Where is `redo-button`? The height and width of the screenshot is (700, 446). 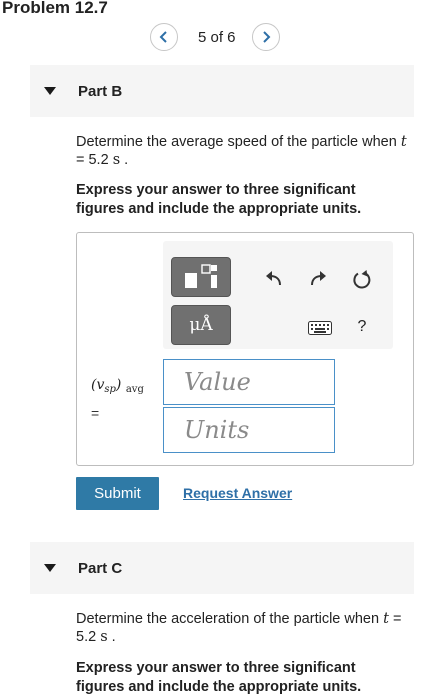
redo-button is located at coordinates (318, 279).